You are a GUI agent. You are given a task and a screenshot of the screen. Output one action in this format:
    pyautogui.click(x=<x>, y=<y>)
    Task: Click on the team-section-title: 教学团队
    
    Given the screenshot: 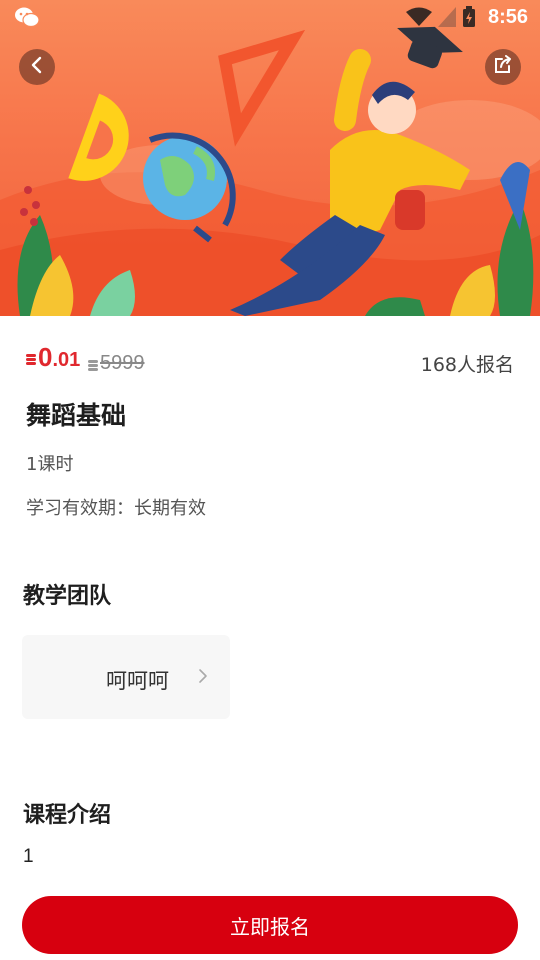 What is the action you would take?
    pyautogui.click(x=67, y=596)
    